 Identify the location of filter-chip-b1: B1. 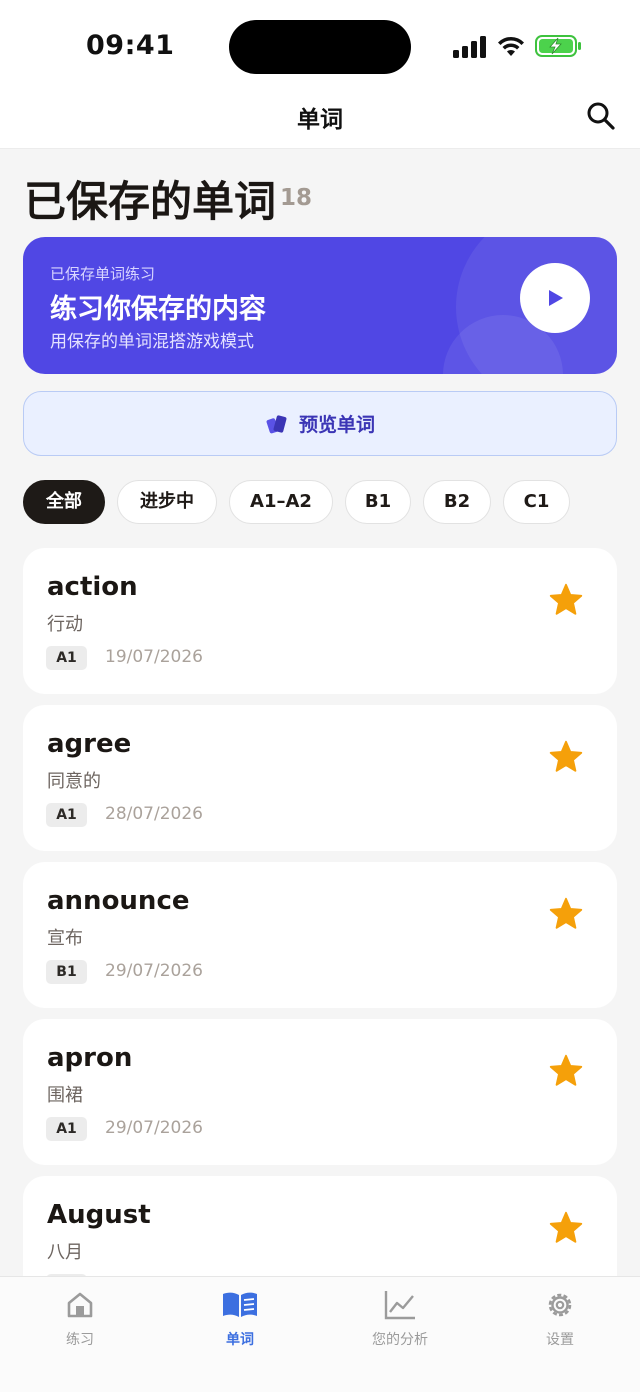
(378, 502).